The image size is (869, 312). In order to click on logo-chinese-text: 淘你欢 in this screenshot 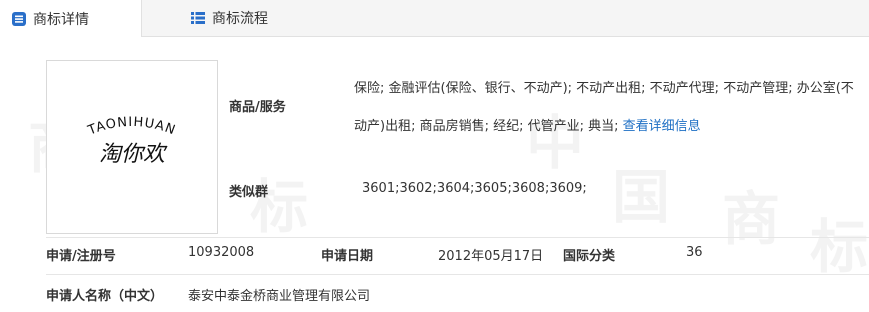, I will do `click(133, 154)`.